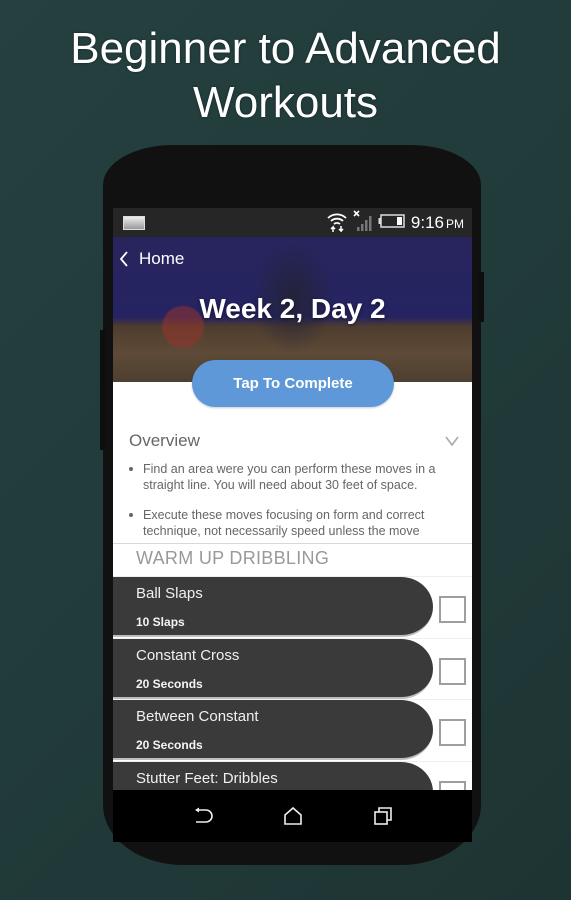 The height and width of the screenshot is (900, 571). Describe the element at coordinates (337, 223) in the screenshot. I see `wifi-icon` at that location.